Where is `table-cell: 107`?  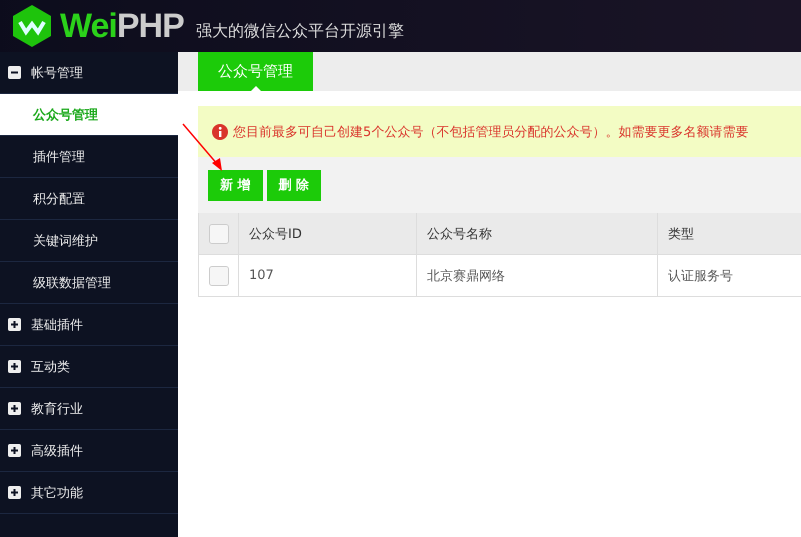
table-cell: 107 is located at coordinates (328, 276).